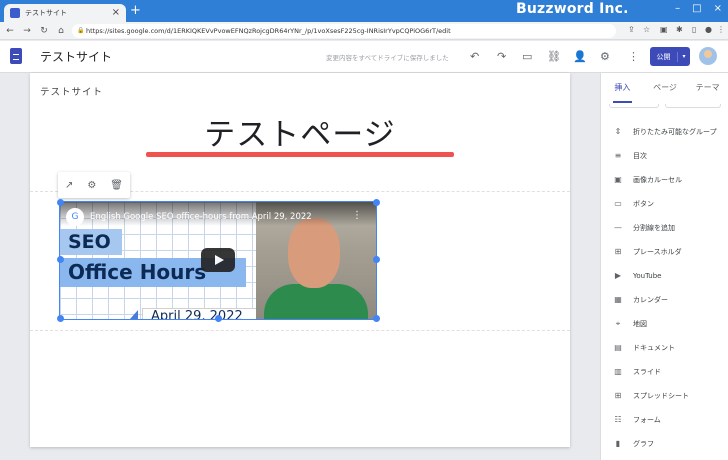 The width and height of the screenshot is (728, 460). Describe the element at coordinates (501, 56) in the screenshot. I see `redo-icon: ↷` at that location.